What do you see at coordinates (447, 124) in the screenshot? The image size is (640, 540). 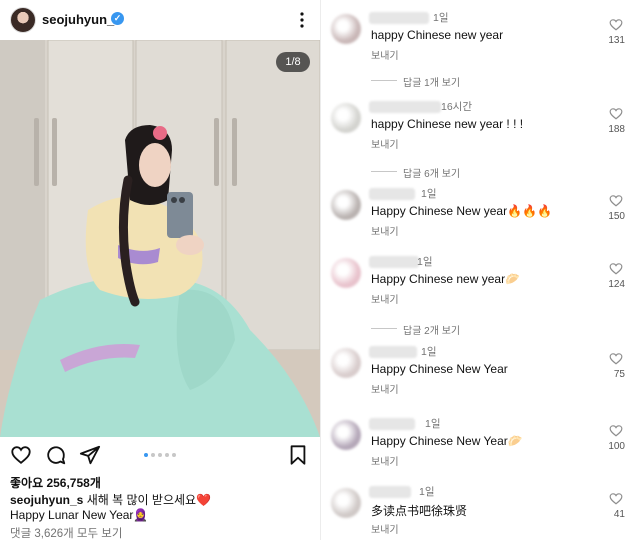 I see `comment-text: happy Chinese new year ! ! !` at bounding box center [447, 124].